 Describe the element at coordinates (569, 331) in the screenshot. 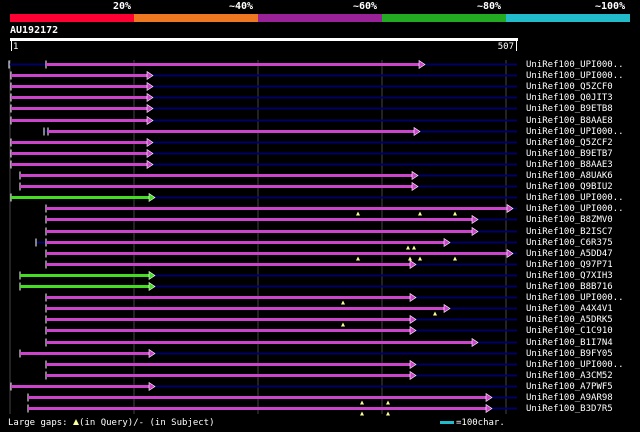

I see `hit-label: UniRef100_C1C910` at that location.